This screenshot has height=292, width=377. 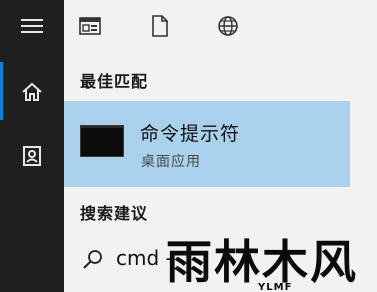 What do you see at coordinates (102, 141) in the screenshot?
I see `command-prompt-icon` at bounding box center [102, 141].